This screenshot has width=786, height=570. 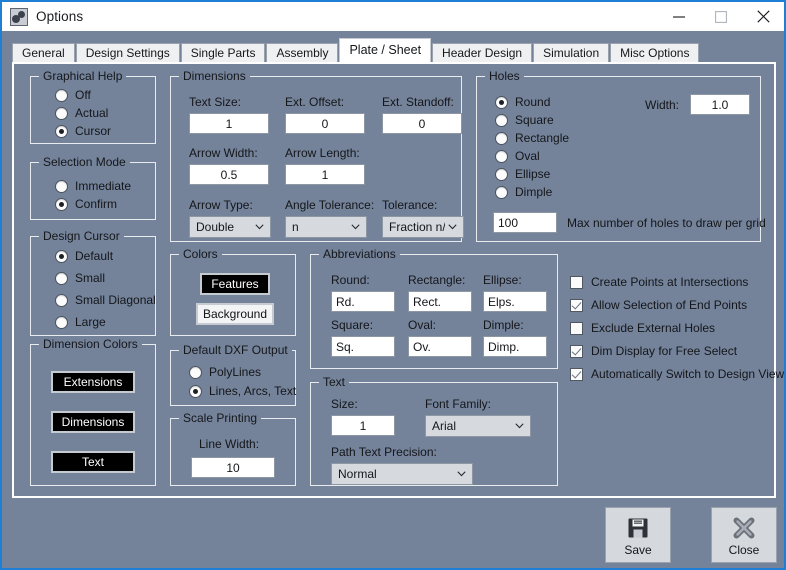 What do you see at coordinates (83, 95) in the screenshot?
I see `radio-label: Off` at bounding box center [83, 95].